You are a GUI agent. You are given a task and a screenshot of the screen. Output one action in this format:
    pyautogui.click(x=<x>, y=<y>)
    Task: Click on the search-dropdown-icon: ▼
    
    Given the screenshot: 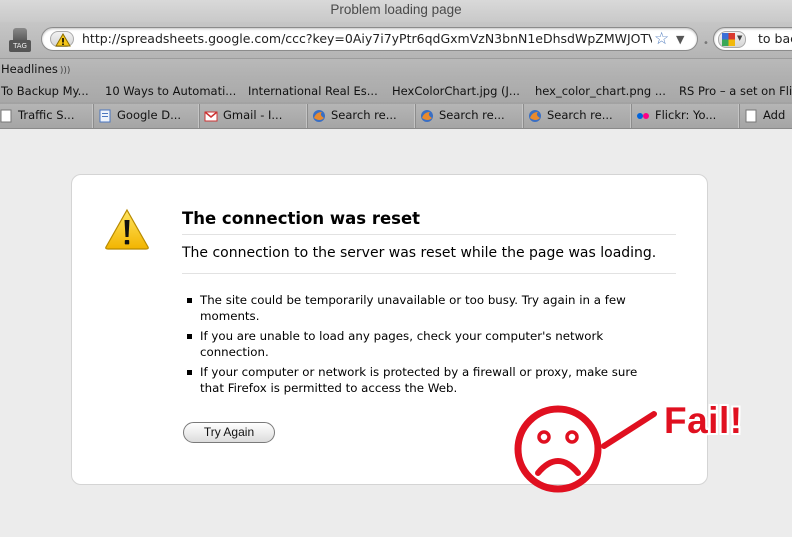 What is the action you would take?
    pyautogui.click(x=740, y=38)
    